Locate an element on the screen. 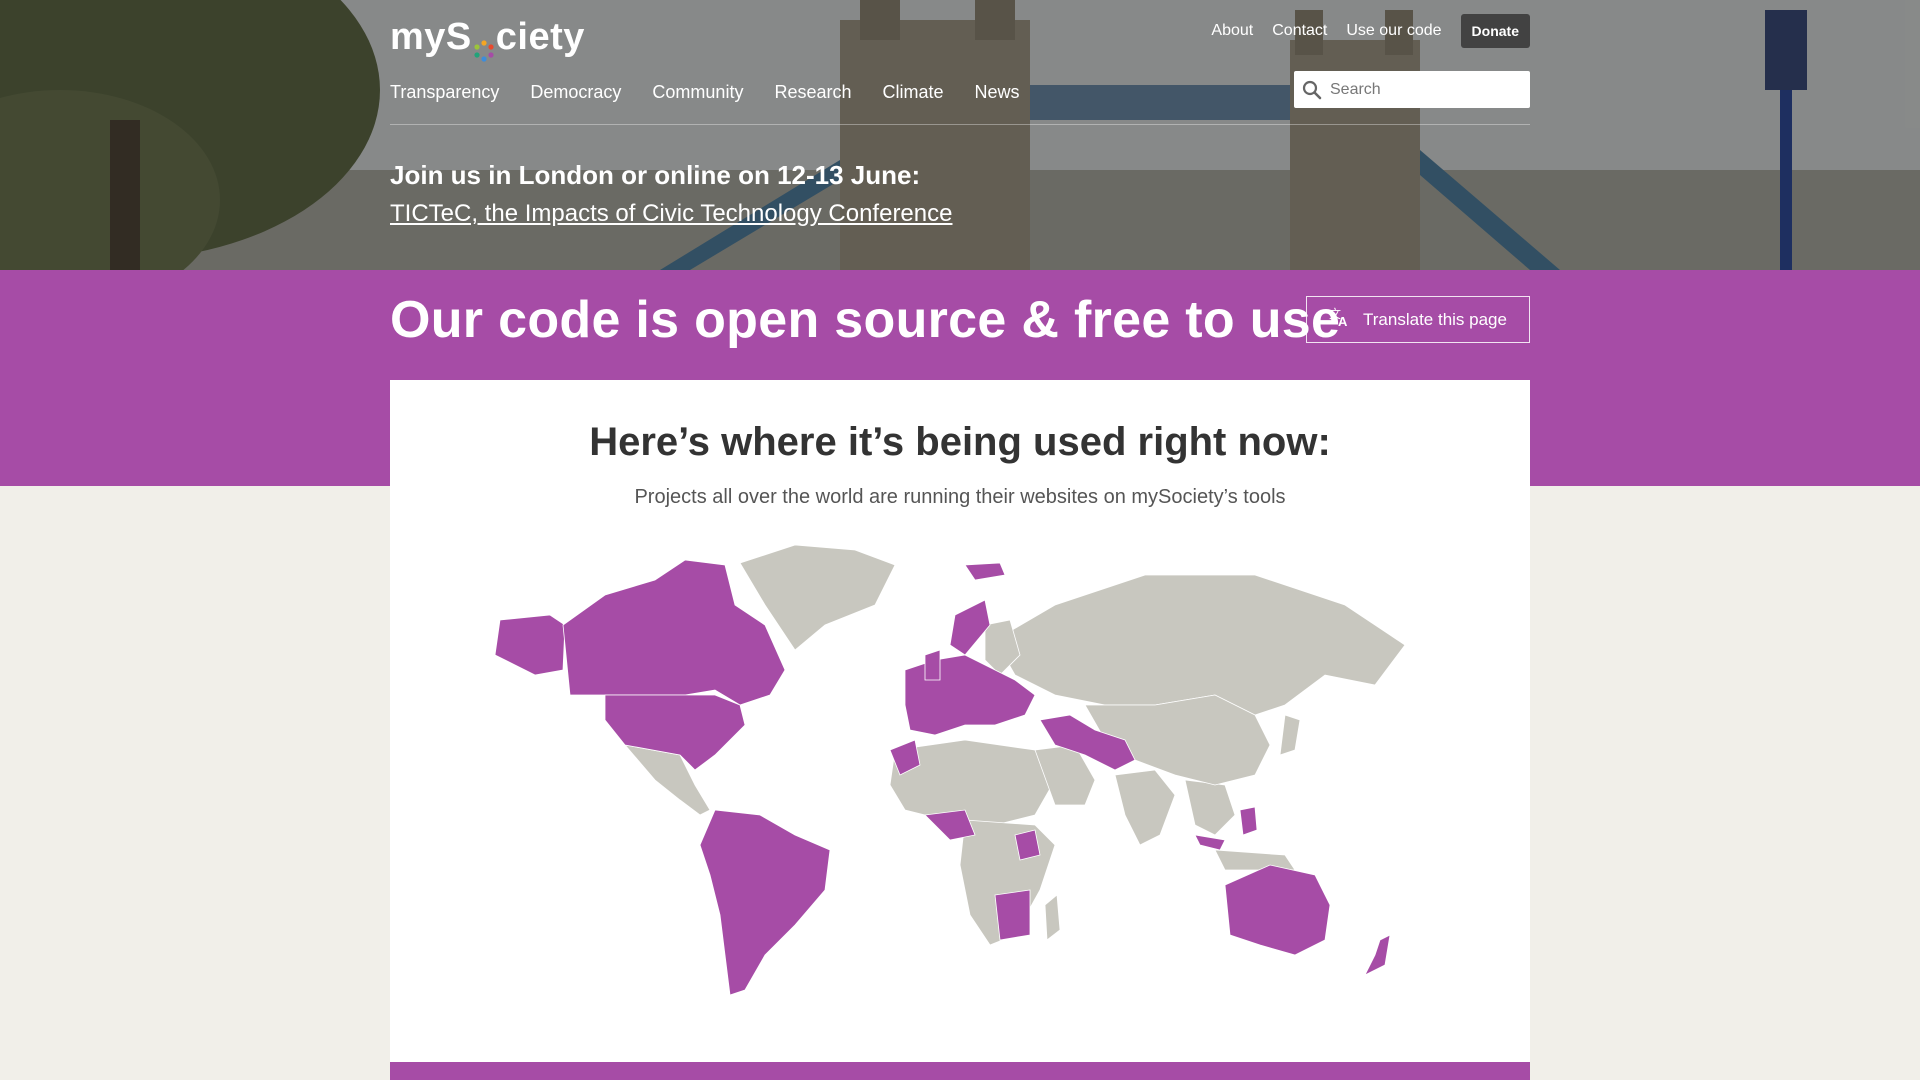  card-footer-bar is located at coordinates (960, 1071).